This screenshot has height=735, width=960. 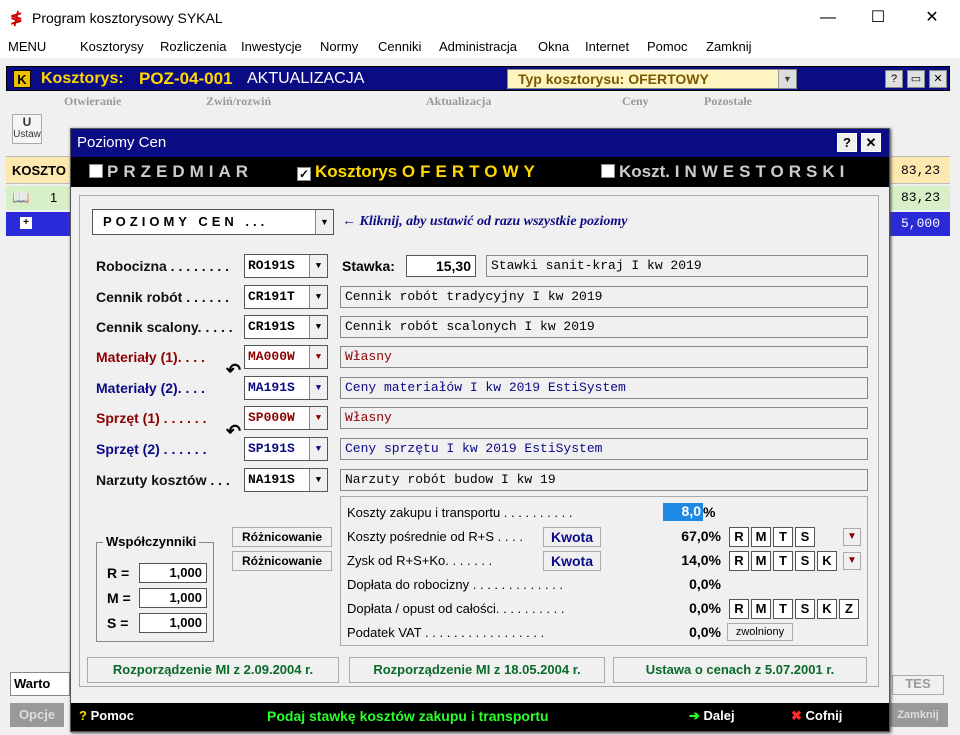 I want to click on tab-warto: Warto, so click(x=40, y=684).